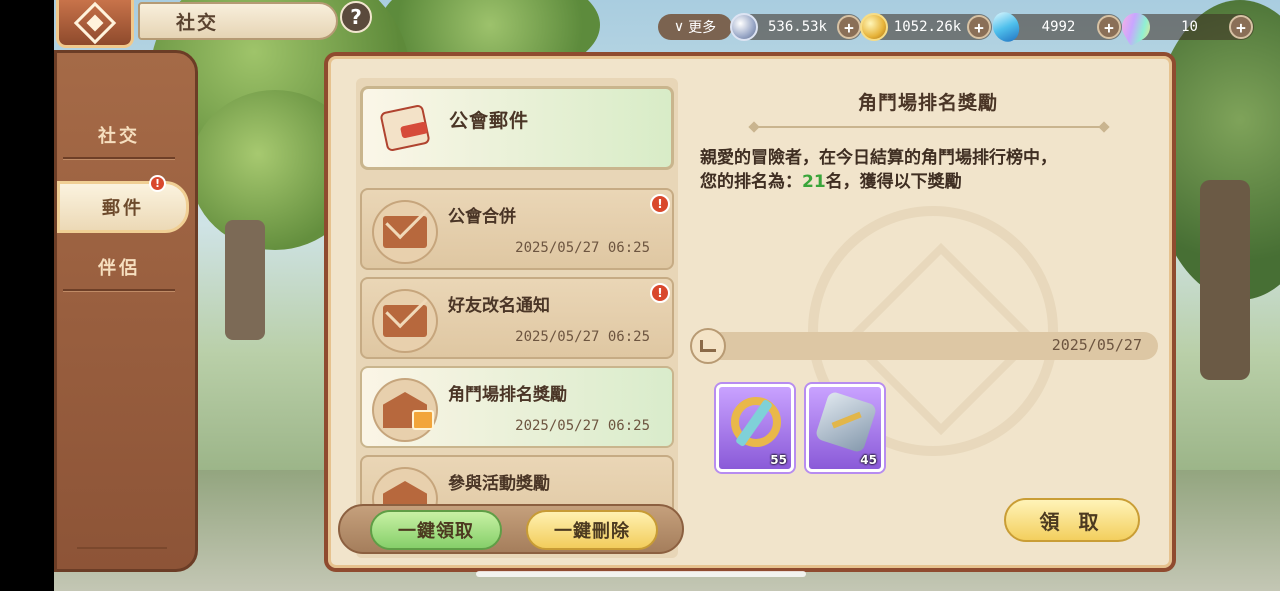 The width and height of the screenshot is (1280, 591). What do you see at coordinates (499, 484) in the screenshot?
I see `mail-subject: 參與活動獎勵` at bounding box center [499, 484].